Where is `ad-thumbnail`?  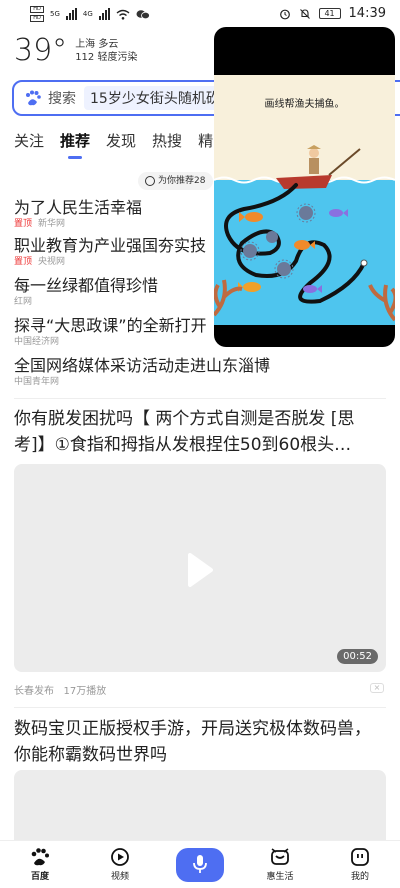 ad-thumbnail is located at coordinates (200, 810).